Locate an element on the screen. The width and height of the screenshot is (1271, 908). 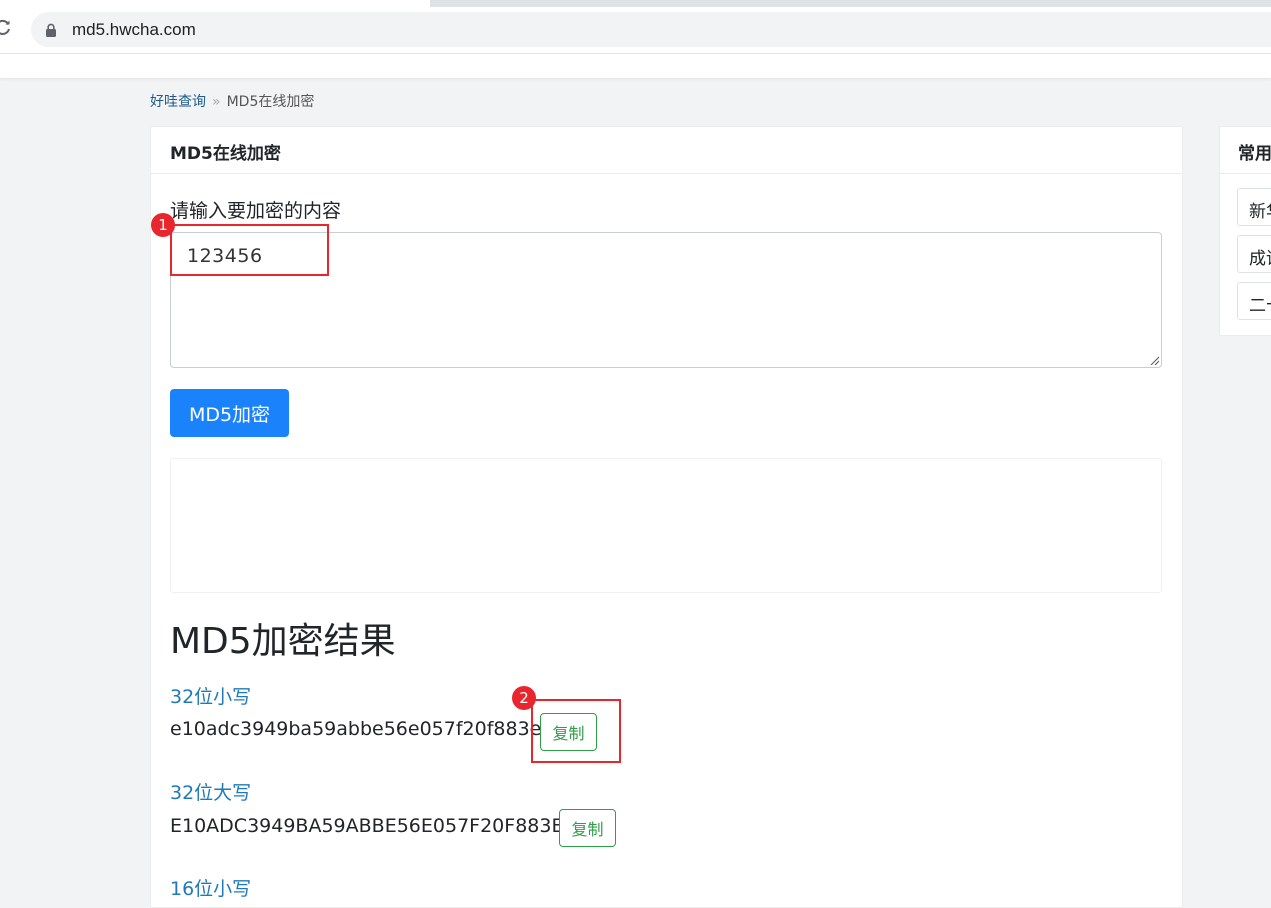
sidebar-item-3: 二十 is located at coordinates (1254, 301).